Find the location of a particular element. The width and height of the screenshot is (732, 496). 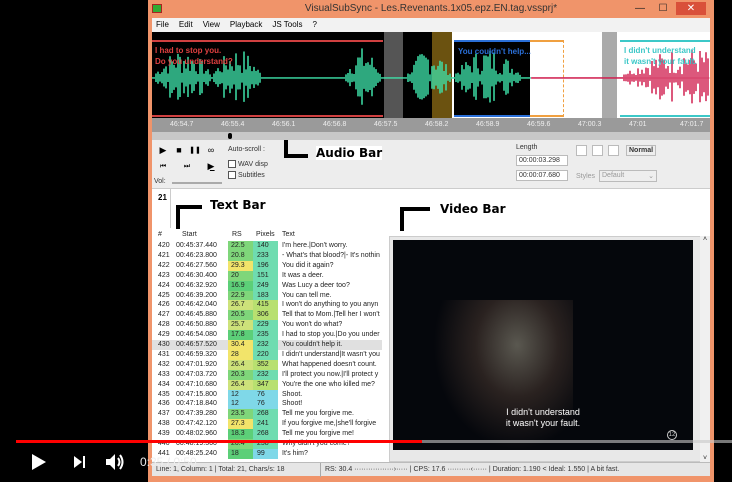

next-icon is located at coordinates (80, 462).